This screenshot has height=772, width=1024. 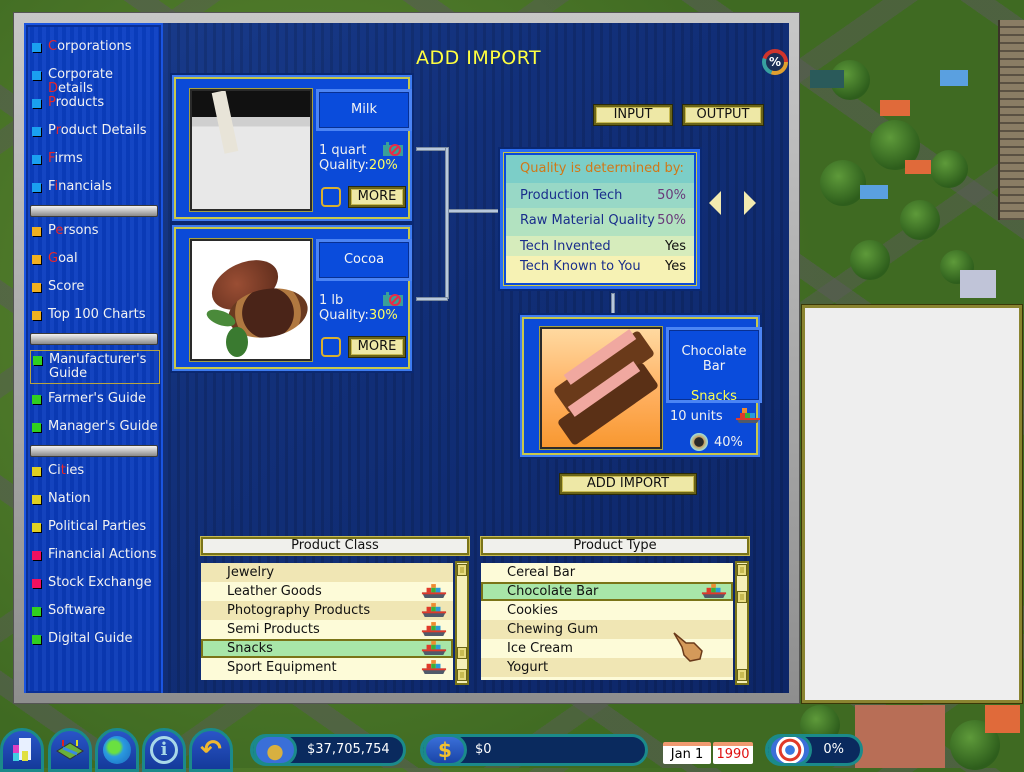 What do you see at coordinates (600, 246) in the screenshot?
I see `quality-row-tech-invented: Tech Invented Yes` at bounding box center [600, 246].